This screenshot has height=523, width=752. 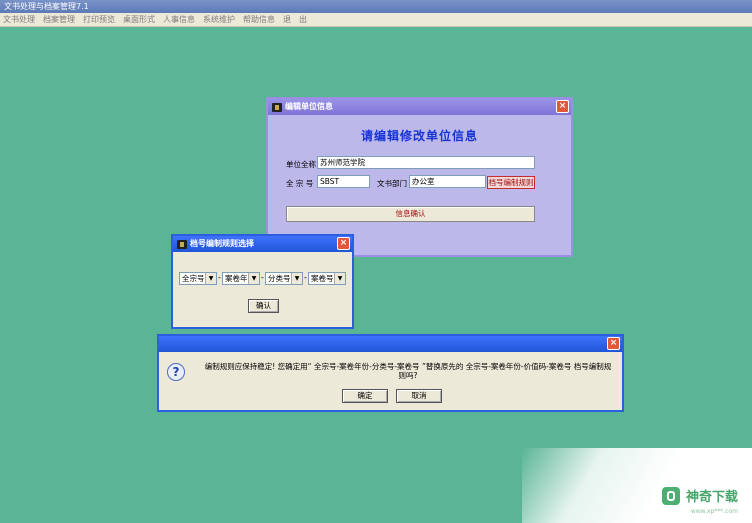 What do you see at coordinates (219, 19) in the screenshot?
I see `menu-item: 系统维护` at bounding box center [219, 19].